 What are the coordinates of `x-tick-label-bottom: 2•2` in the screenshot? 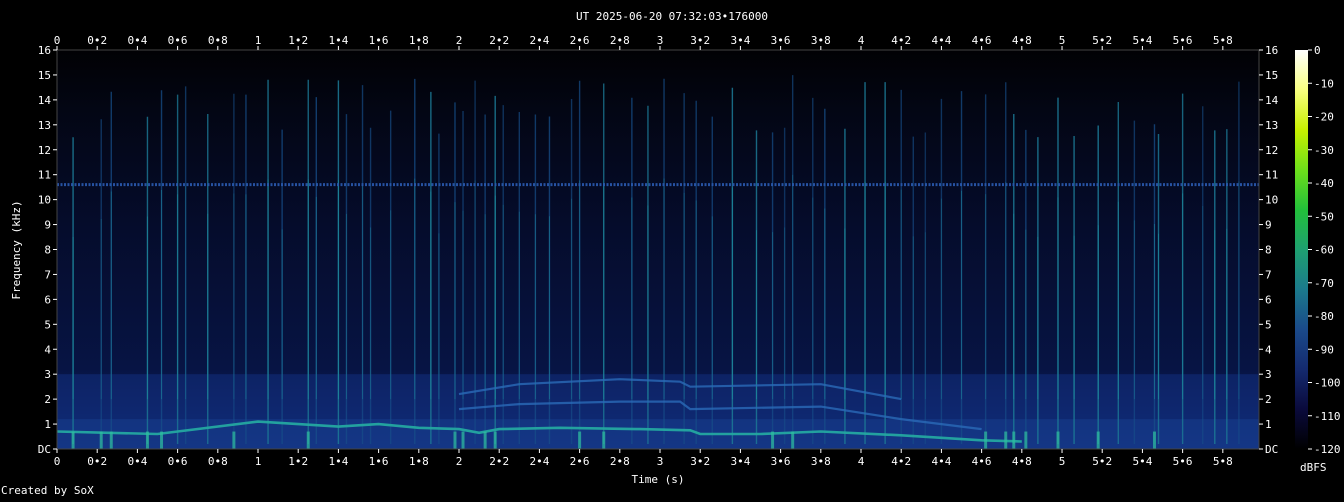 It's located at (499, 461).